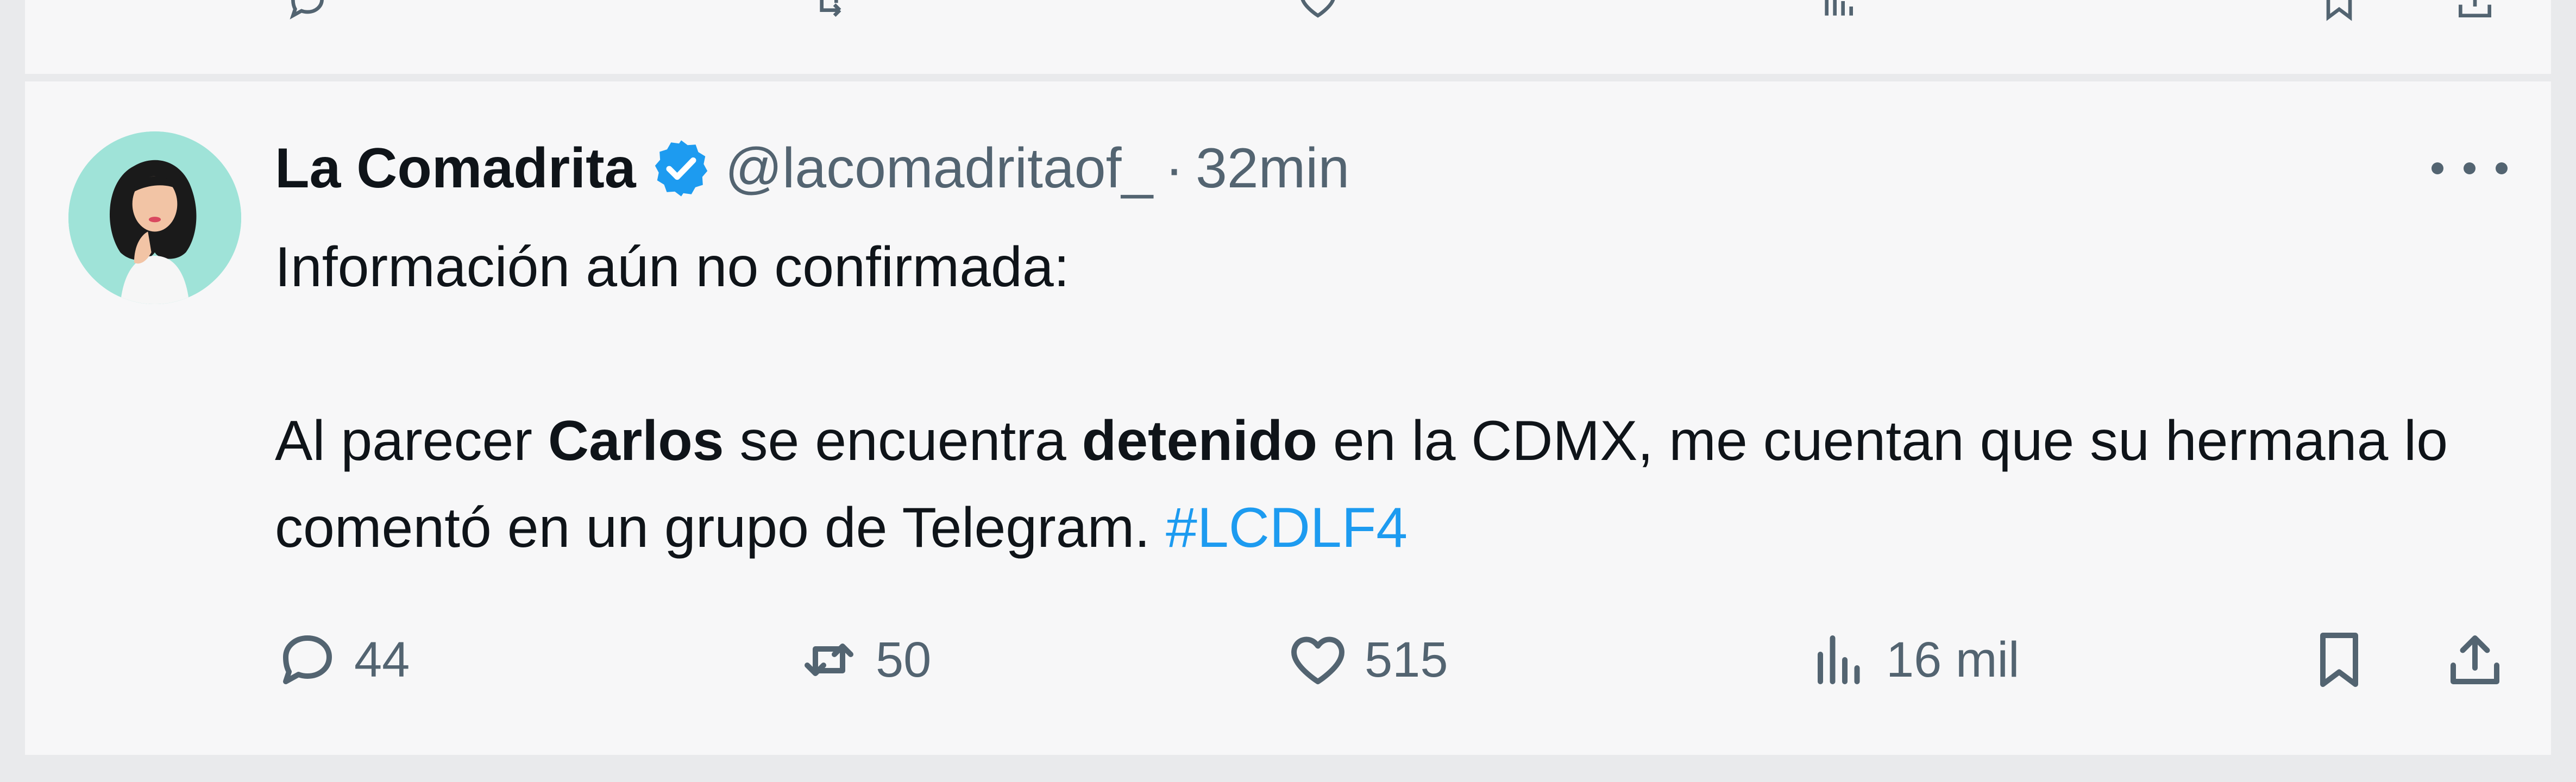  Describe the element at coordinates (1288, 11) in the screenshot. I see `previous-tweet-actions` at that location.